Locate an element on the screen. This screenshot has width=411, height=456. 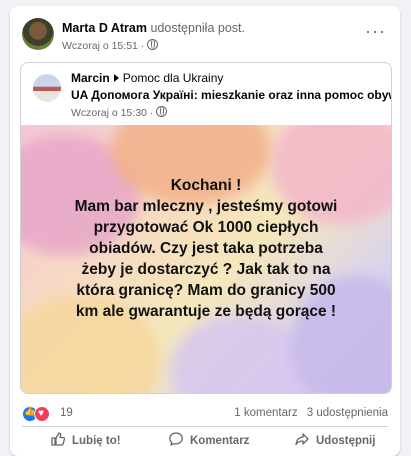
shared-author-line: Marcin Pomoc dla Ukrainy is located at coordinates (147, 78).